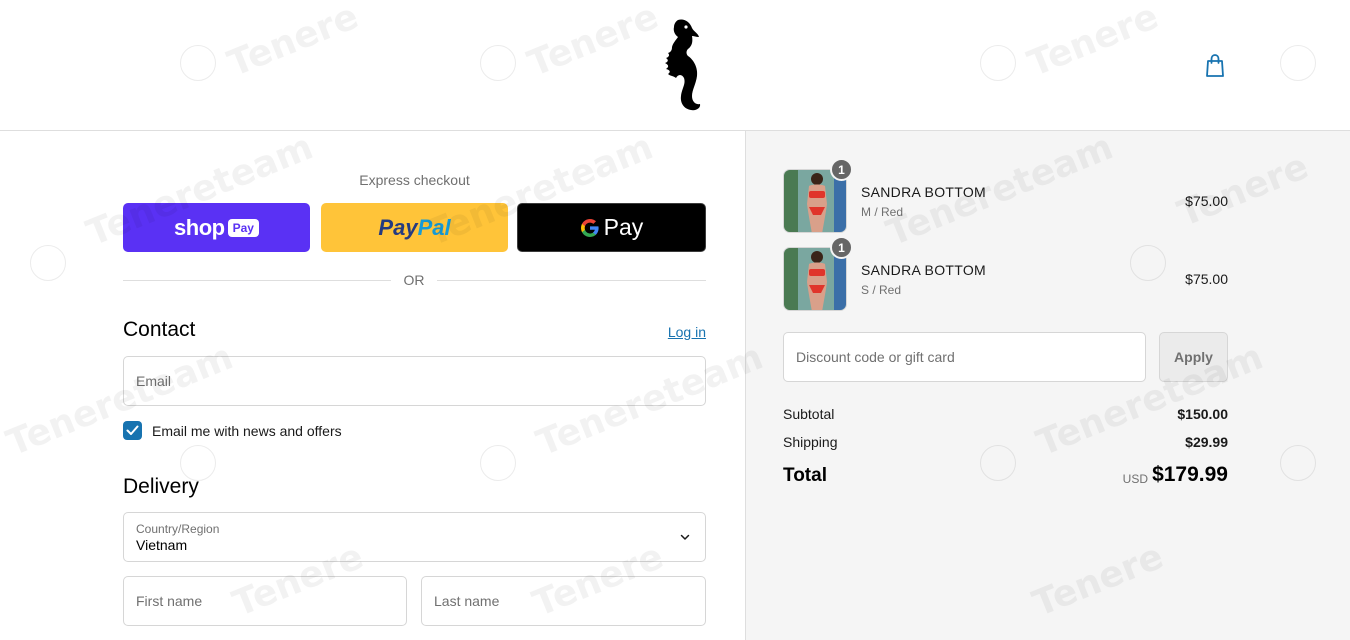  I want to click on country-select: Country/Region Vietnam, so click(414, 537).